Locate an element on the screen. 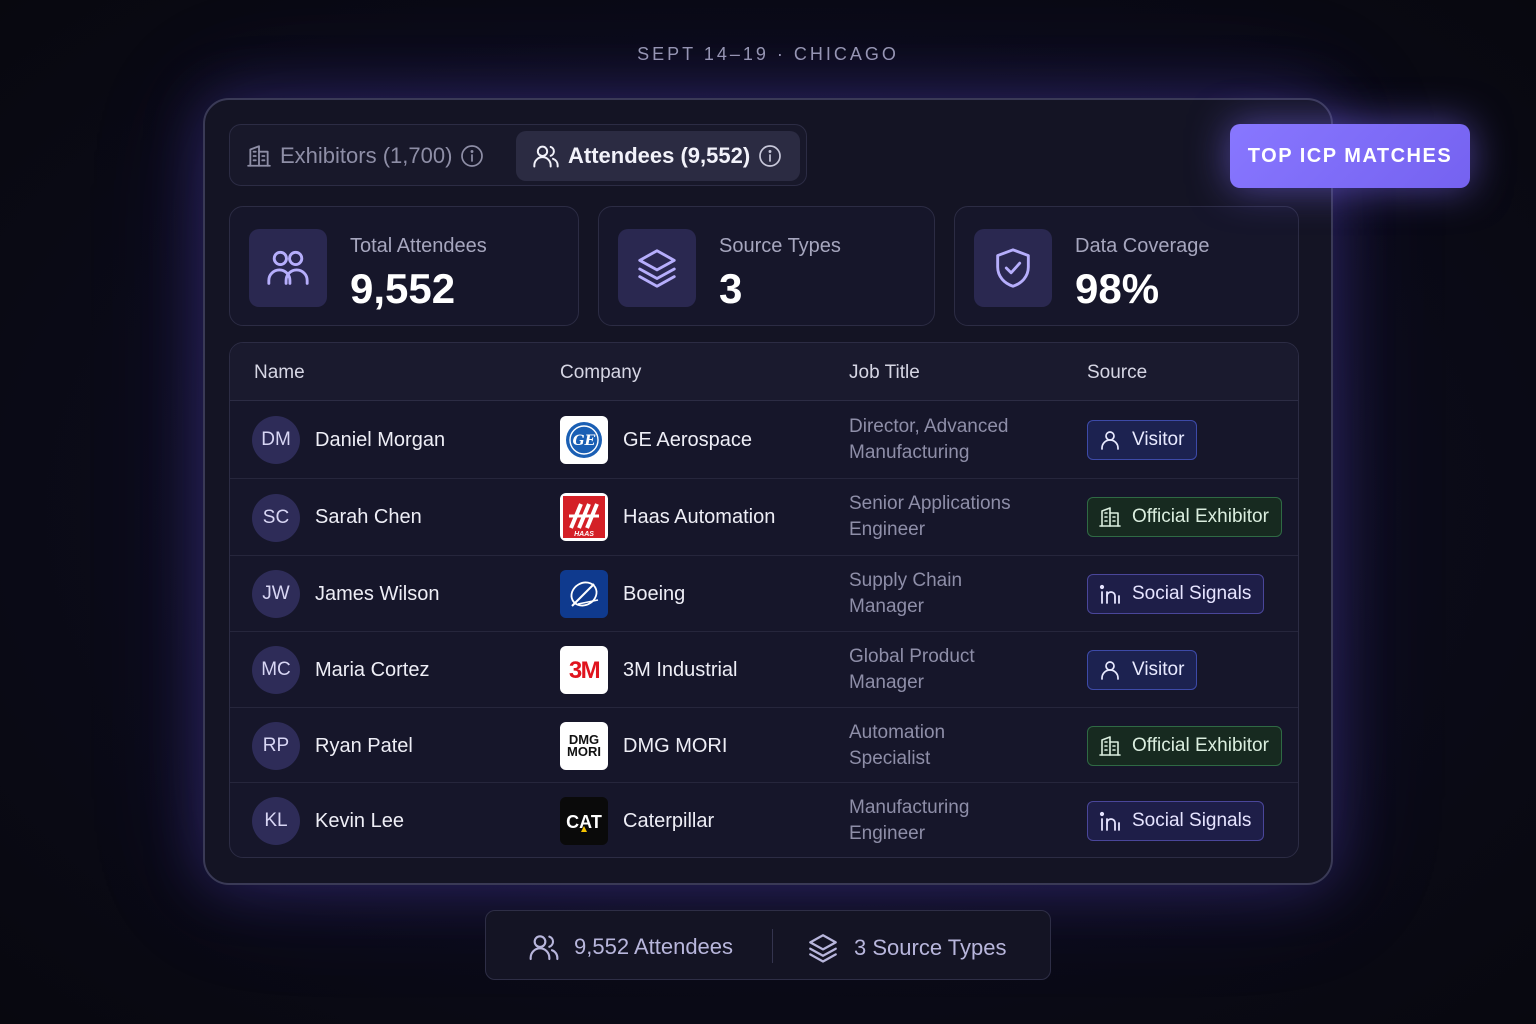 The height and width of the screenshot is (1024, 1536). stat-value: 98% is located at coordinates (1117, 288).